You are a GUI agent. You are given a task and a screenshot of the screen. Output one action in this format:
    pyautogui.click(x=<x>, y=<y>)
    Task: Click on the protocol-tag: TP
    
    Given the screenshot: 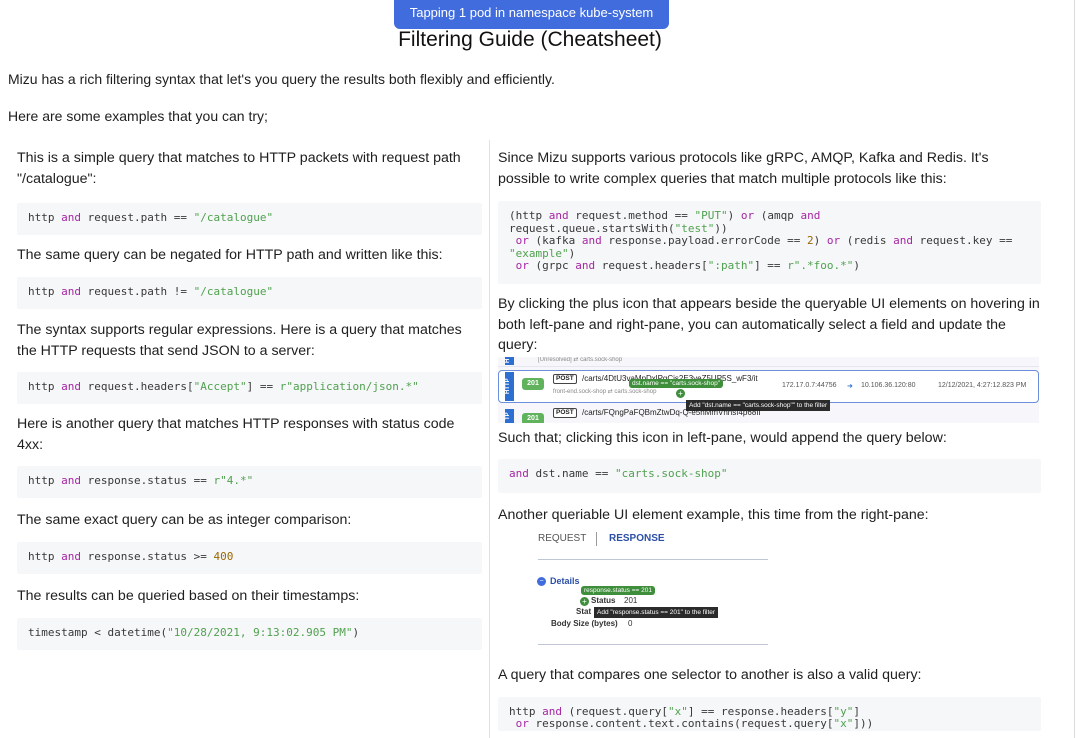 What is the action you would take?
    pyautogui.click(x=509, y=416)
    